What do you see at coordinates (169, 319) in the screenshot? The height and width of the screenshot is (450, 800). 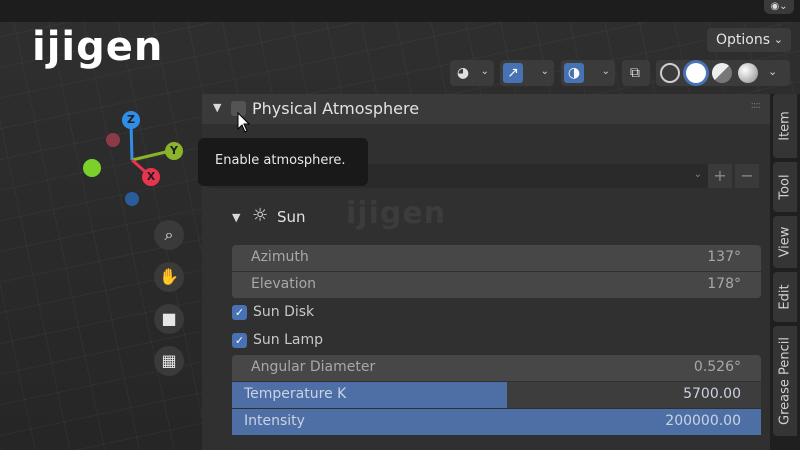 I see `camera-icon: ■` at bounding box center [169, 319].